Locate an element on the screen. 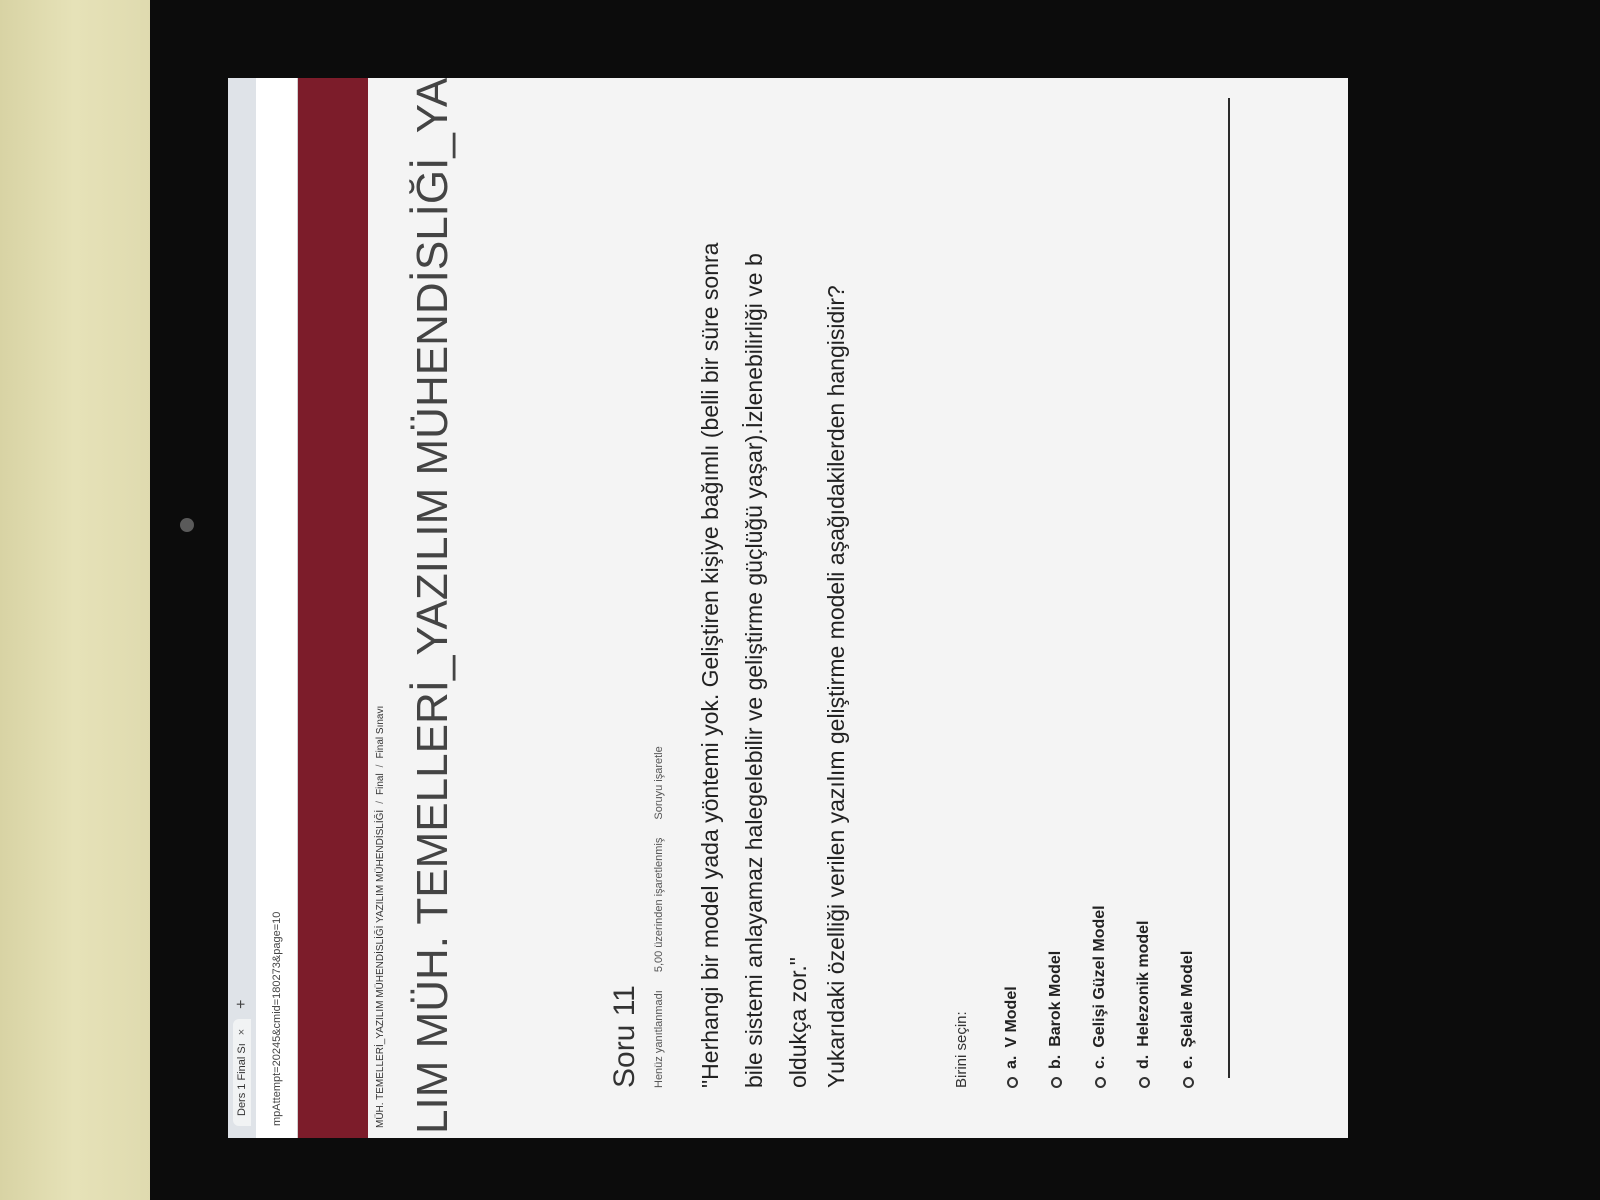 This screenshot has height=1200, width=1600. question-points: 5,00 üzerinden işaretlenmiş is located at coordinates (659, 905).